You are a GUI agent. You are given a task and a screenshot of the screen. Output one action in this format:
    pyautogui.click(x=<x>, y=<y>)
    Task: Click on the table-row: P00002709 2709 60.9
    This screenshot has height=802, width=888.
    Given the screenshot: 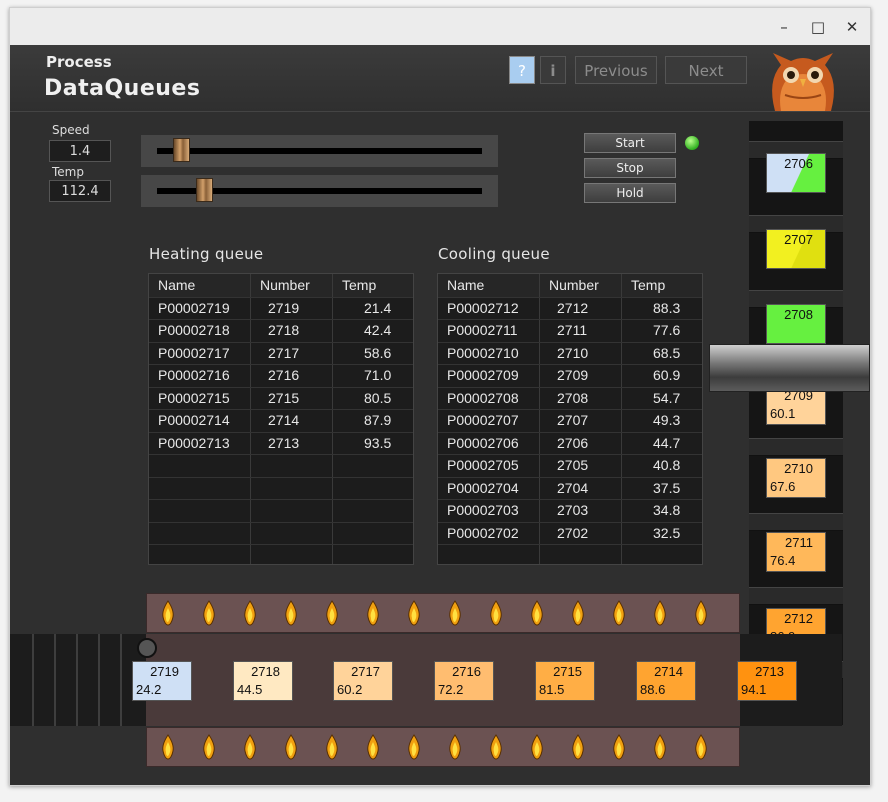 What is the action you would take?
    pyautogui.click(x=570, y=375)
    